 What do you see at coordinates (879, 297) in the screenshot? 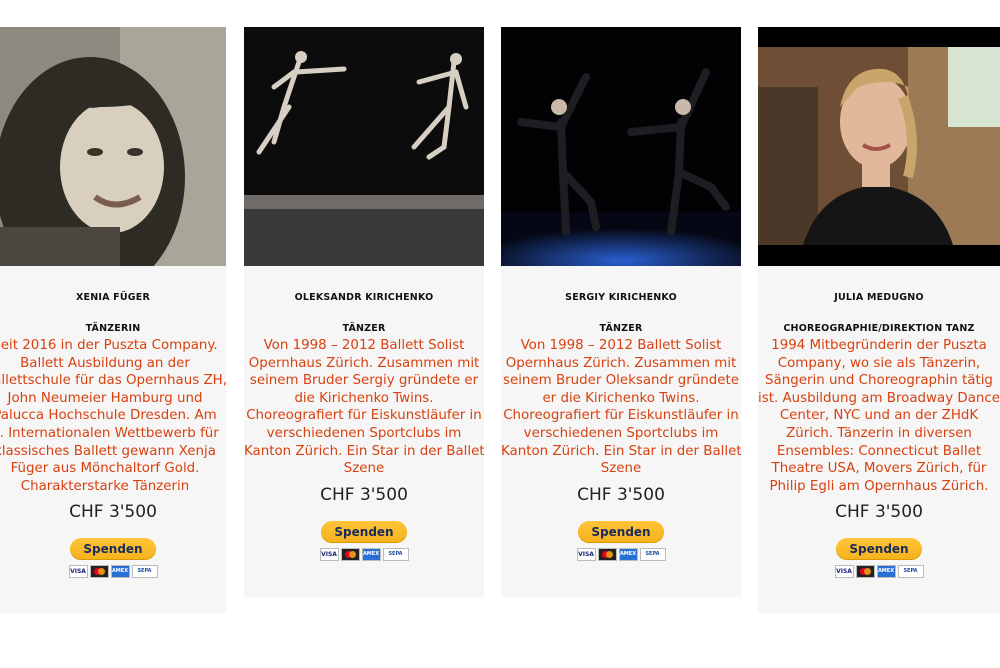
I see `artist-name: JULIA MEDUGNO` at bounding box center [879, 297].